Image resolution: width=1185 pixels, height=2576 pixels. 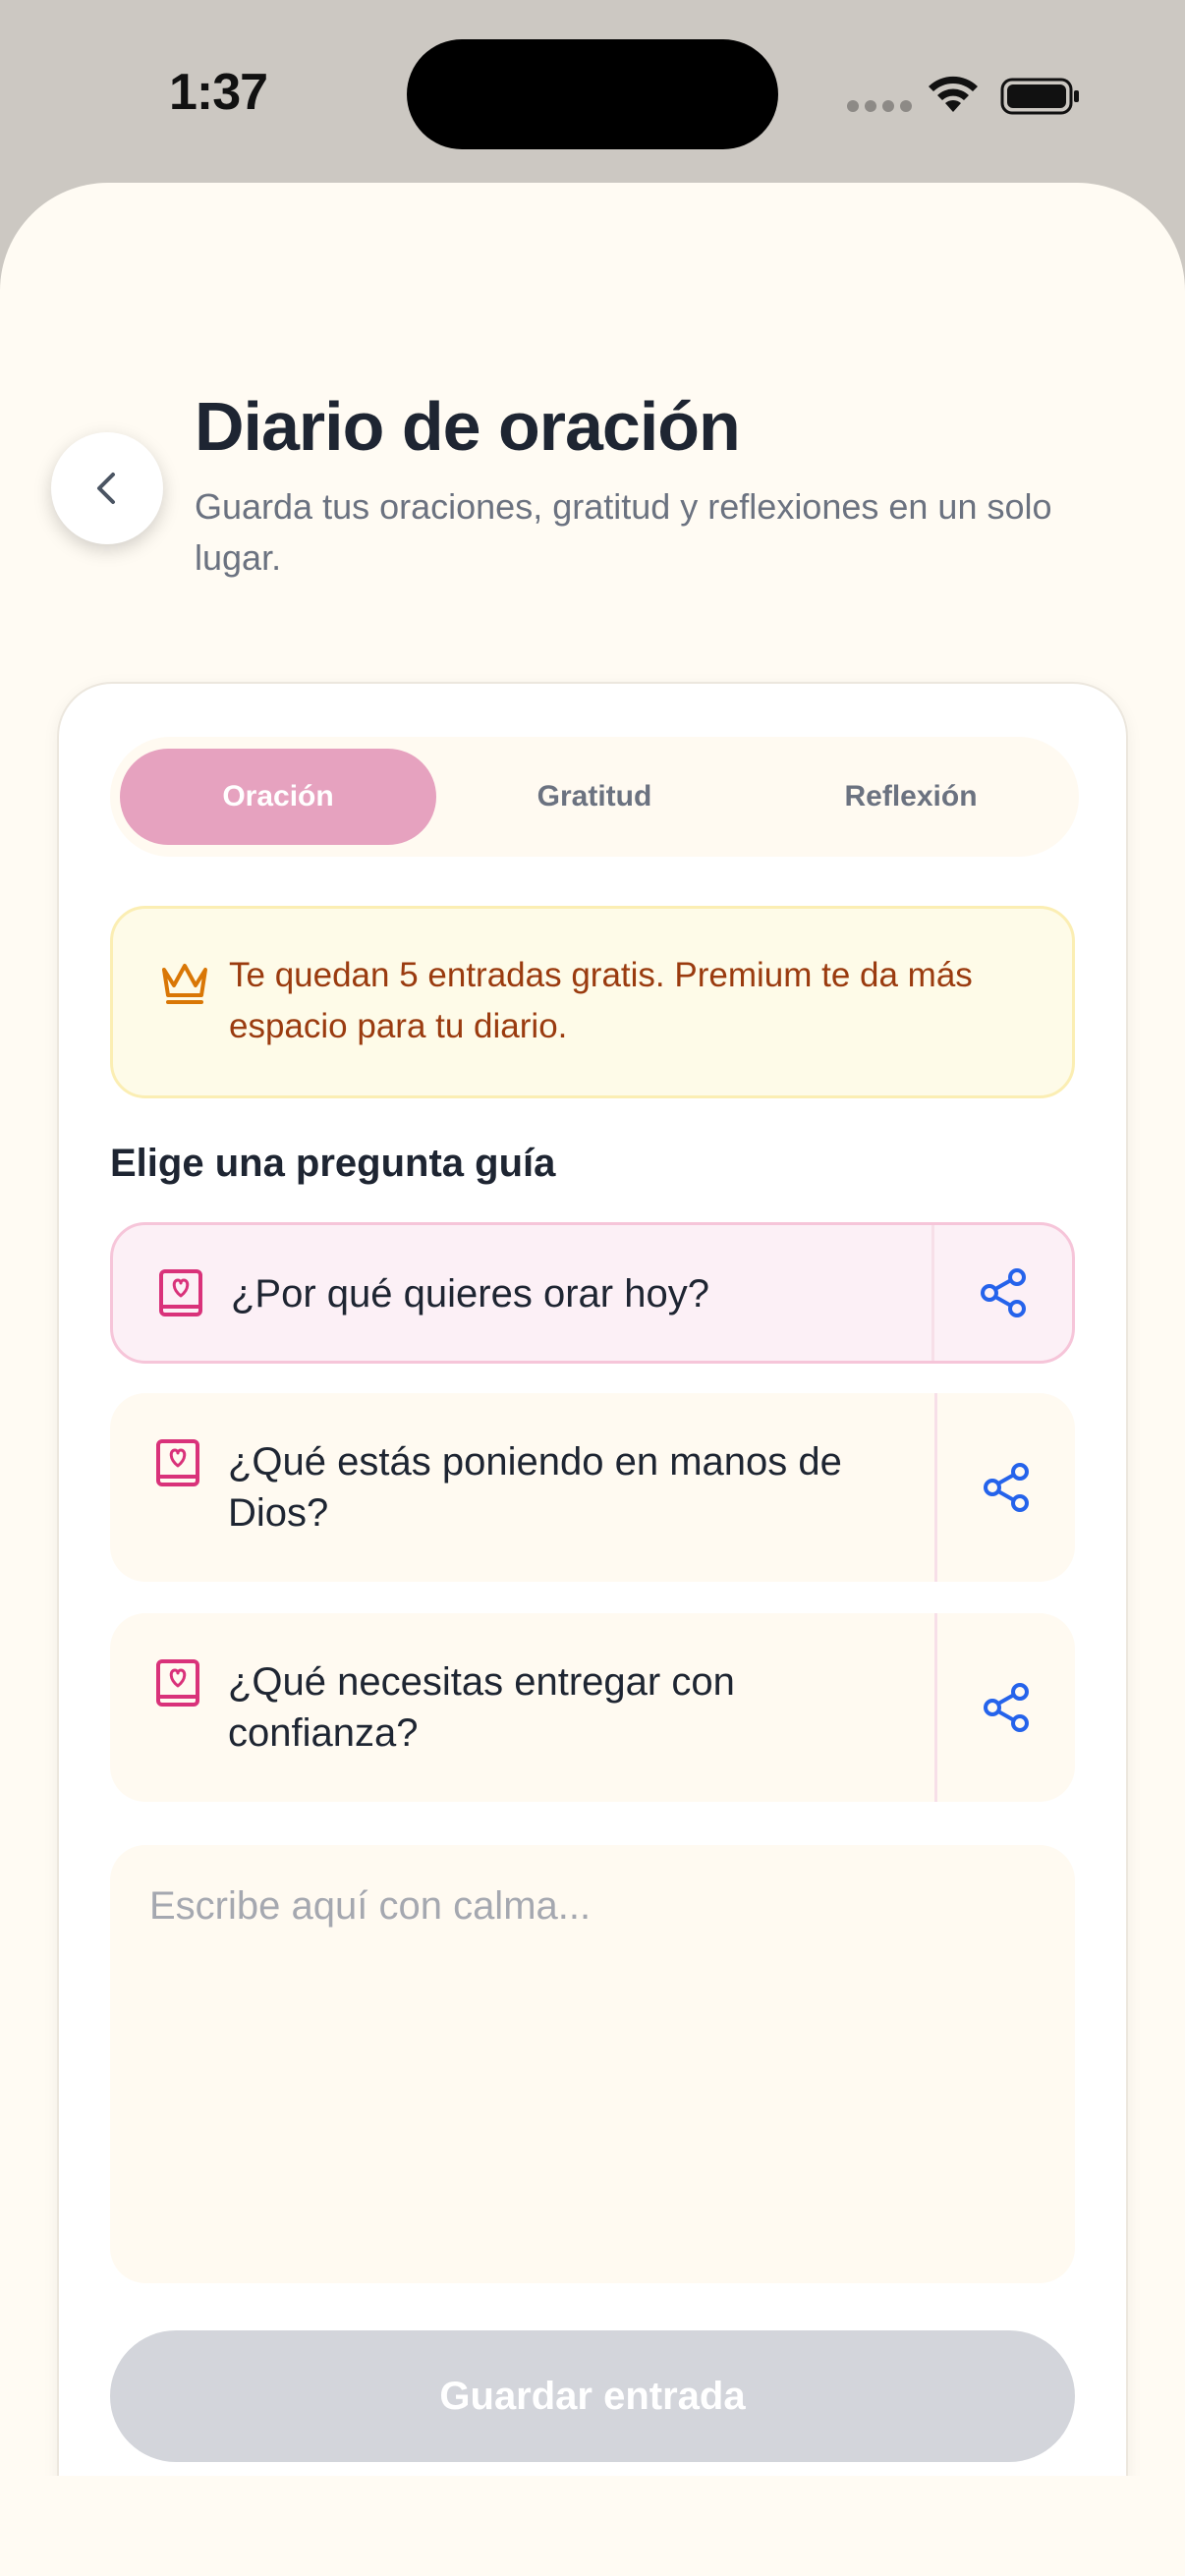 What do you see at coordinates (184, 984) in the screenshot?
I see `crown-icon` at bounding box center [184, 984].